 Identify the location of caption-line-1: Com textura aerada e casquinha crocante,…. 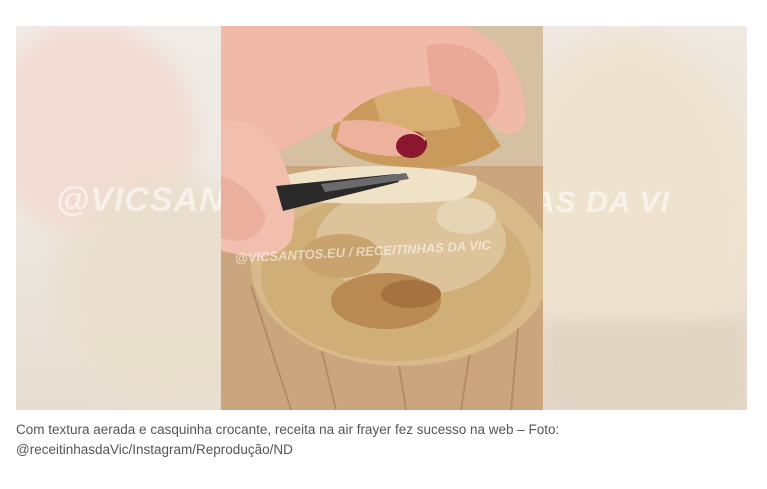
(288, 429).